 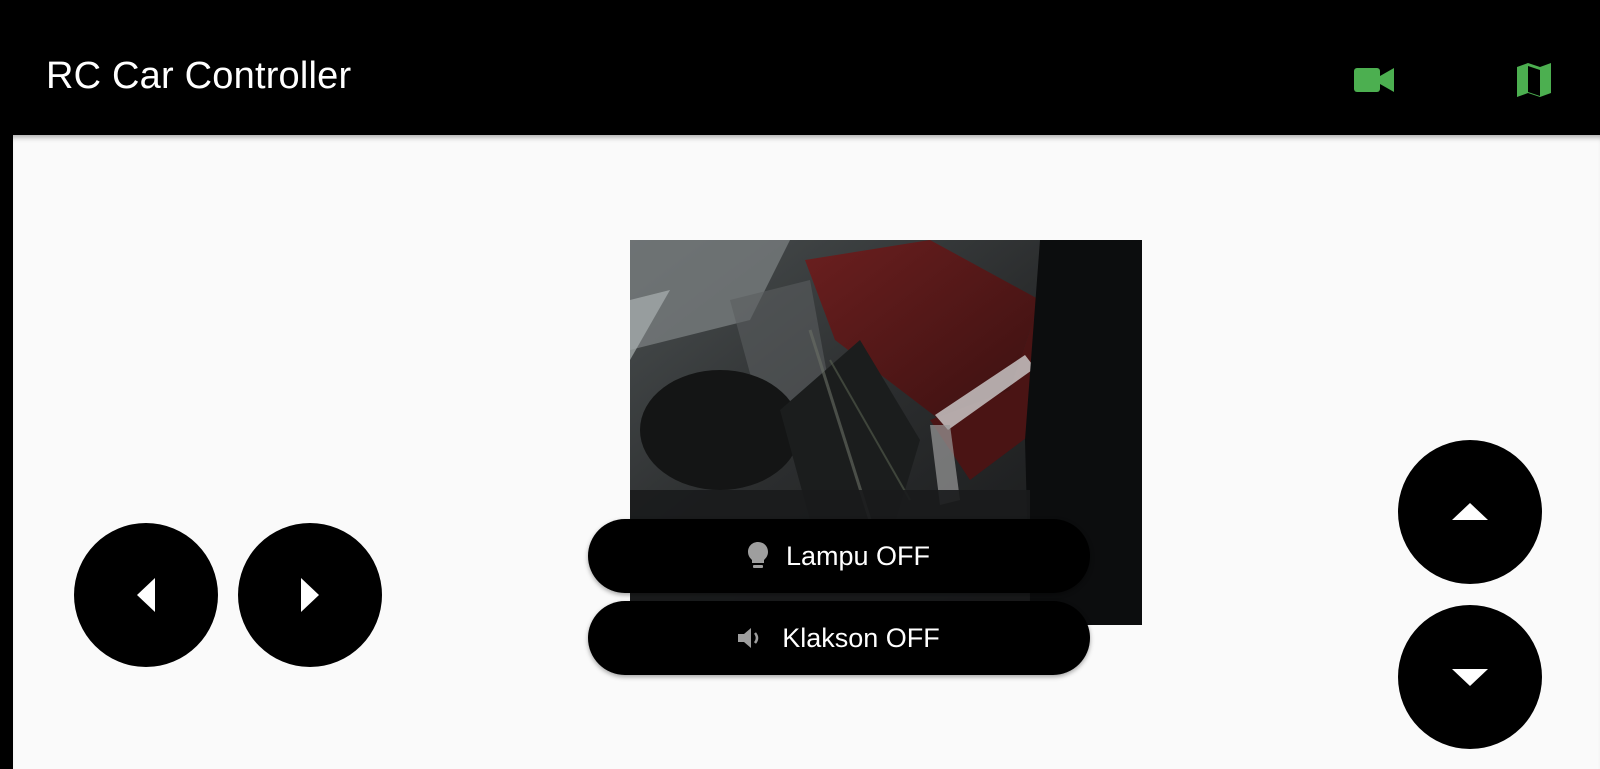 I want to click on arrow-up-icon, so click(x=1470, y=511).